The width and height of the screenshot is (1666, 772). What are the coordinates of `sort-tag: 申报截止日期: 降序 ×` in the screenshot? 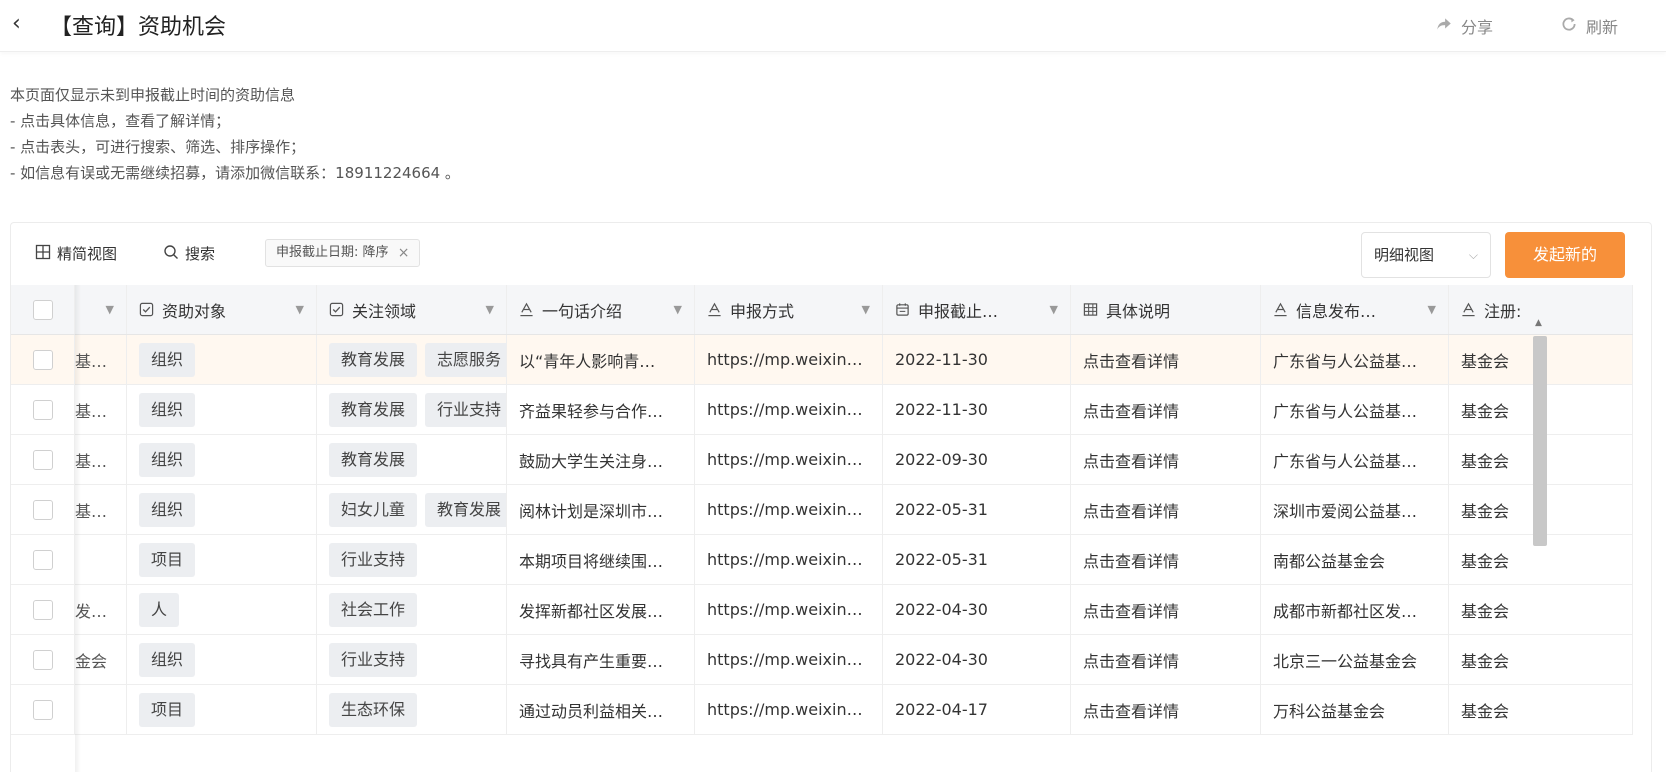 It's located at (342, 253).